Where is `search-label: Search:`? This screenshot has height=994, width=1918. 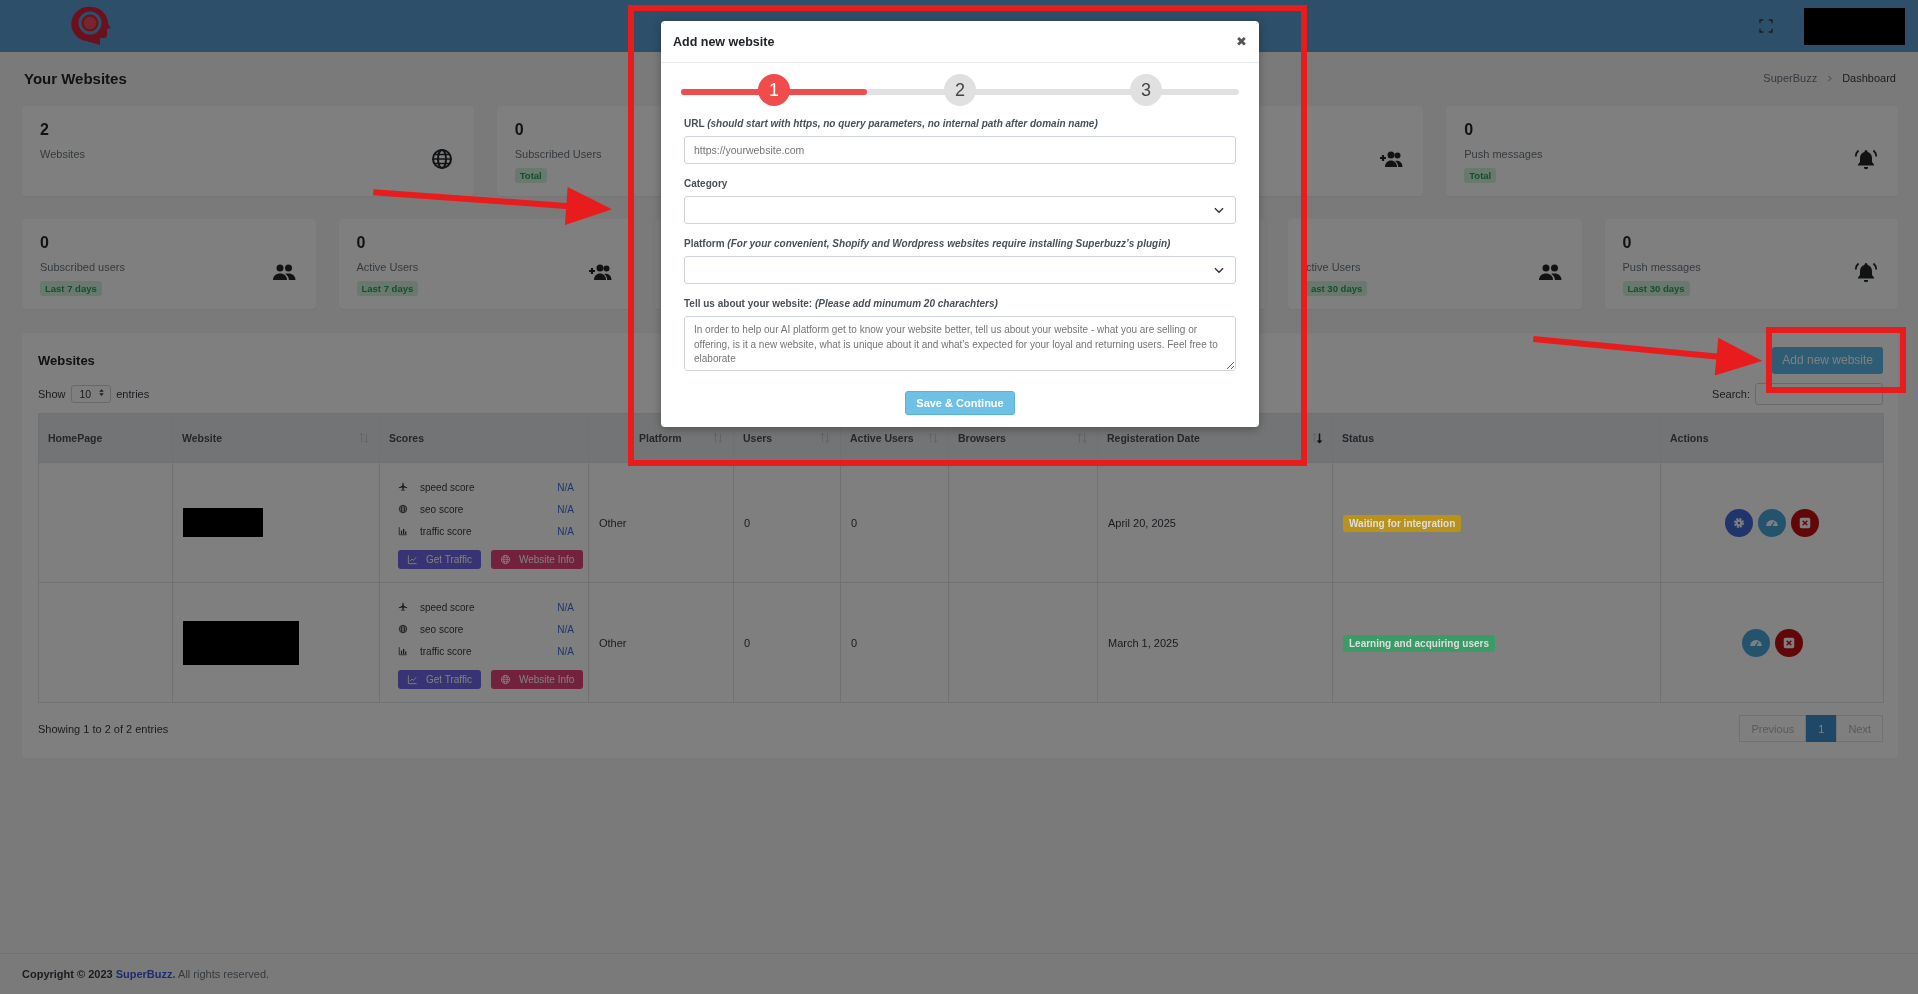
search-label: Search: is located at coordinates (1731, 394).